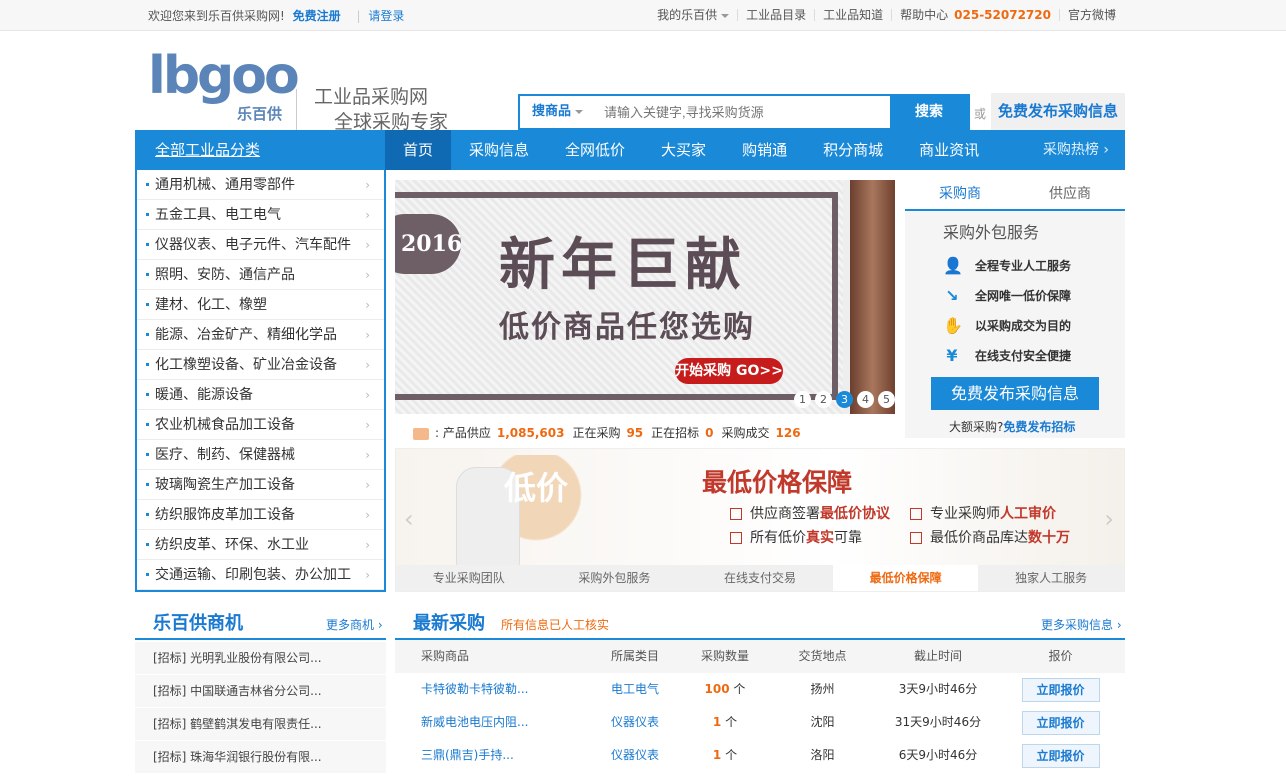 This screenshot has width=1286, height=776. Describe the element at coordinates (852, 15) in the screenshot. I see `knowledge-link: 工业品知道` at that location.